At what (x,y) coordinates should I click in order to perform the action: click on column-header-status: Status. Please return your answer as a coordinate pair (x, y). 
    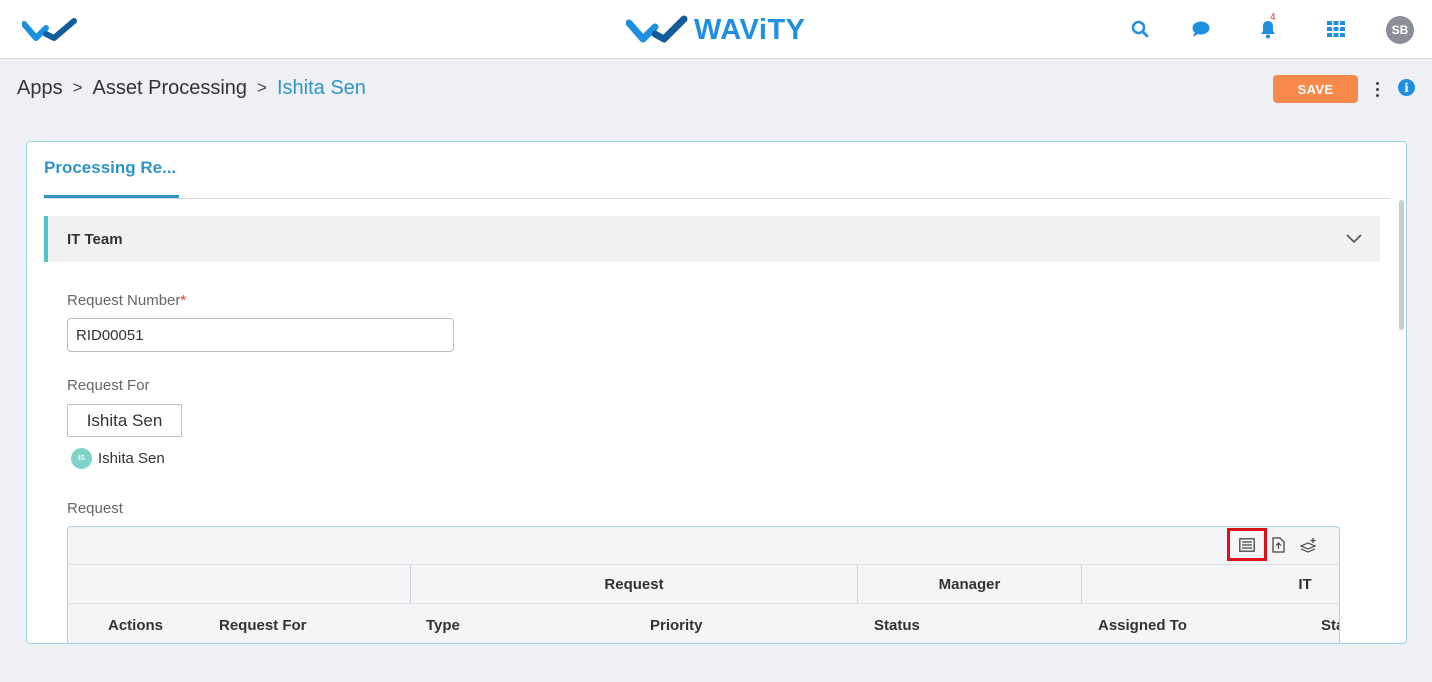
    Looking at the image, I should click on (897, 623).